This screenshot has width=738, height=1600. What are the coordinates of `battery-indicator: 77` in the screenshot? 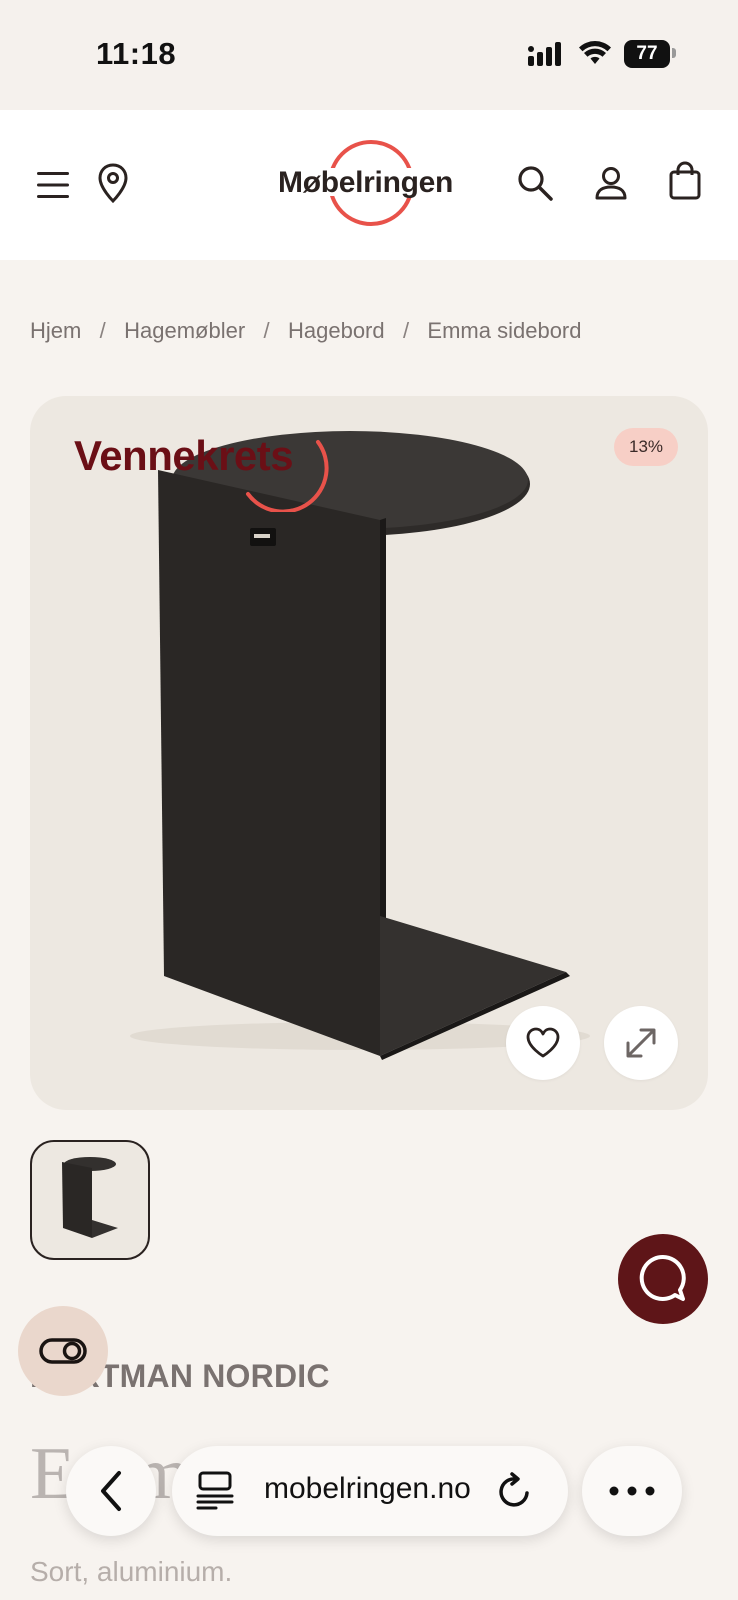 It's located at (647, 54).